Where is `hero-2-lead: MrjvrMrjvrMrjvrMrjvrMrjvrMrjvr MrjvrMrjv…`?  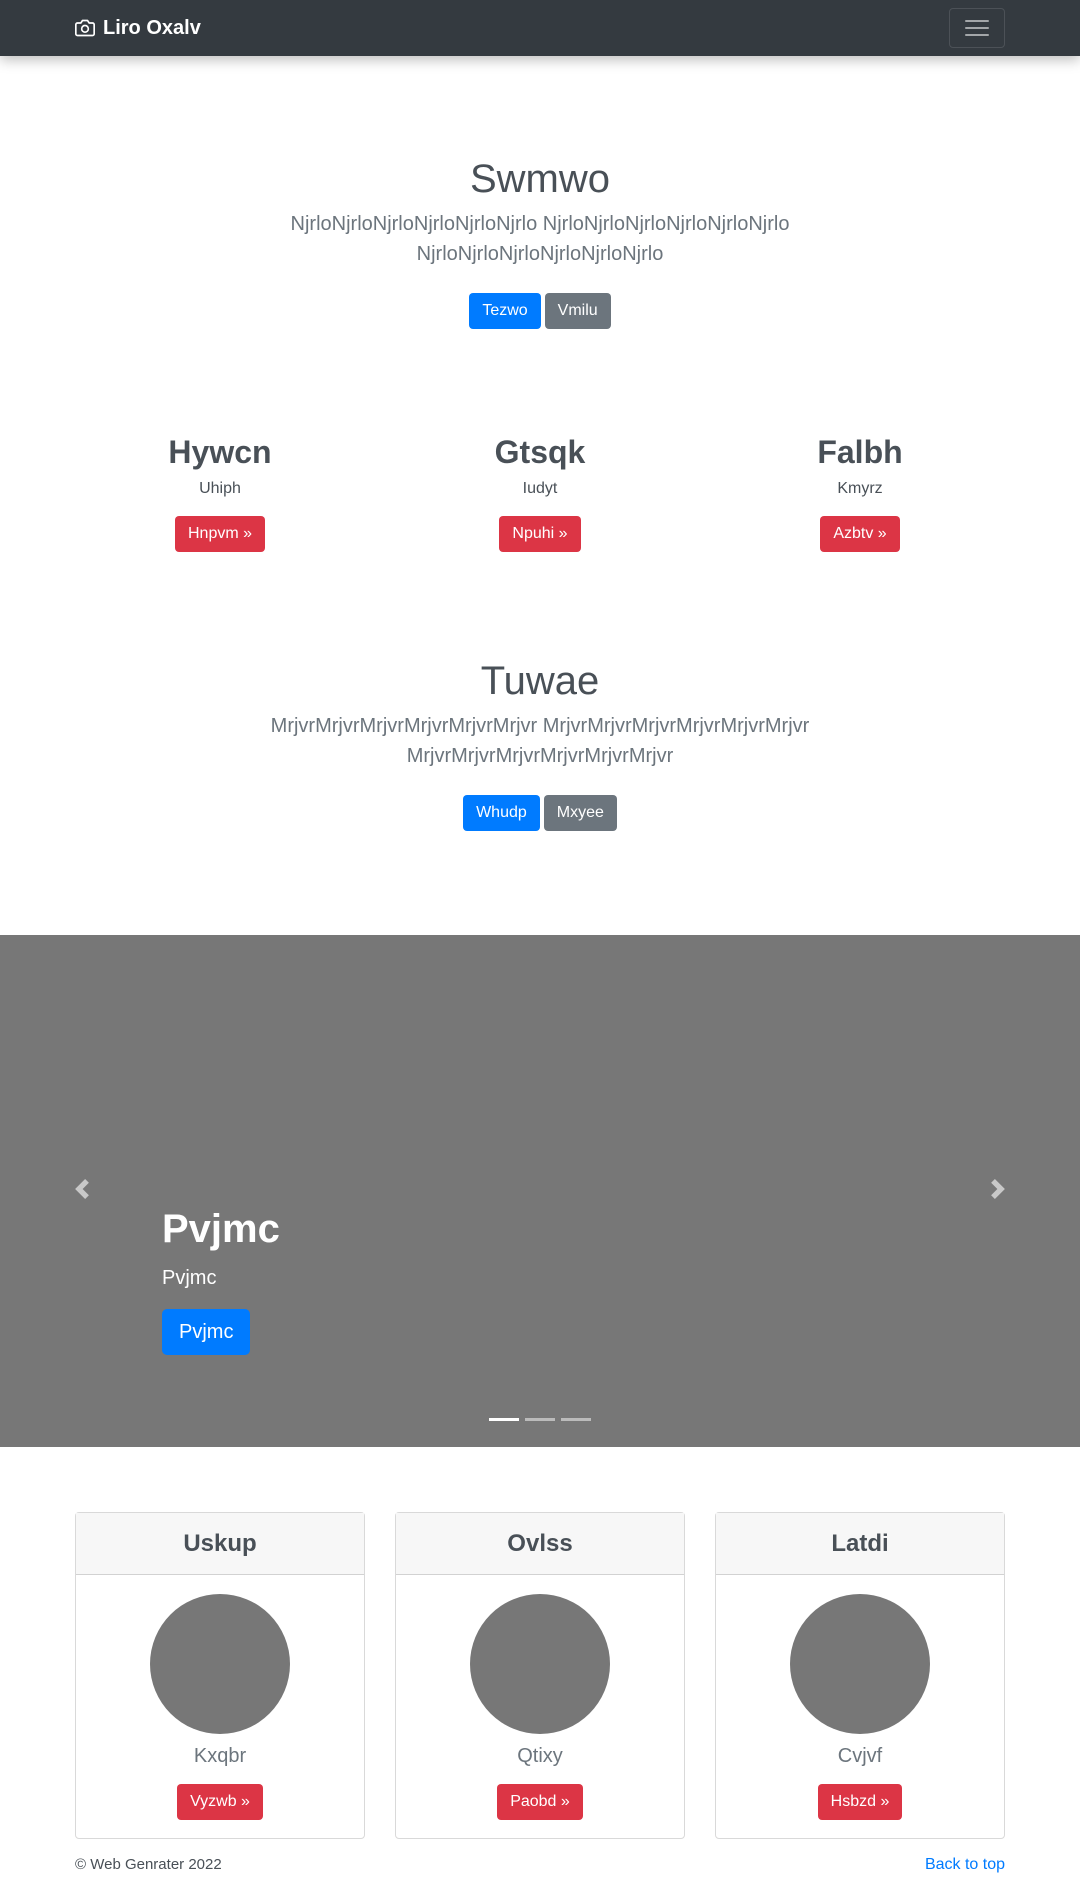
hero-2-lead: MrjvrMrjvrMrjvrMrjvrMrjvrMrjvr MrjvrMrjv… is located at coordinates (540, 741).